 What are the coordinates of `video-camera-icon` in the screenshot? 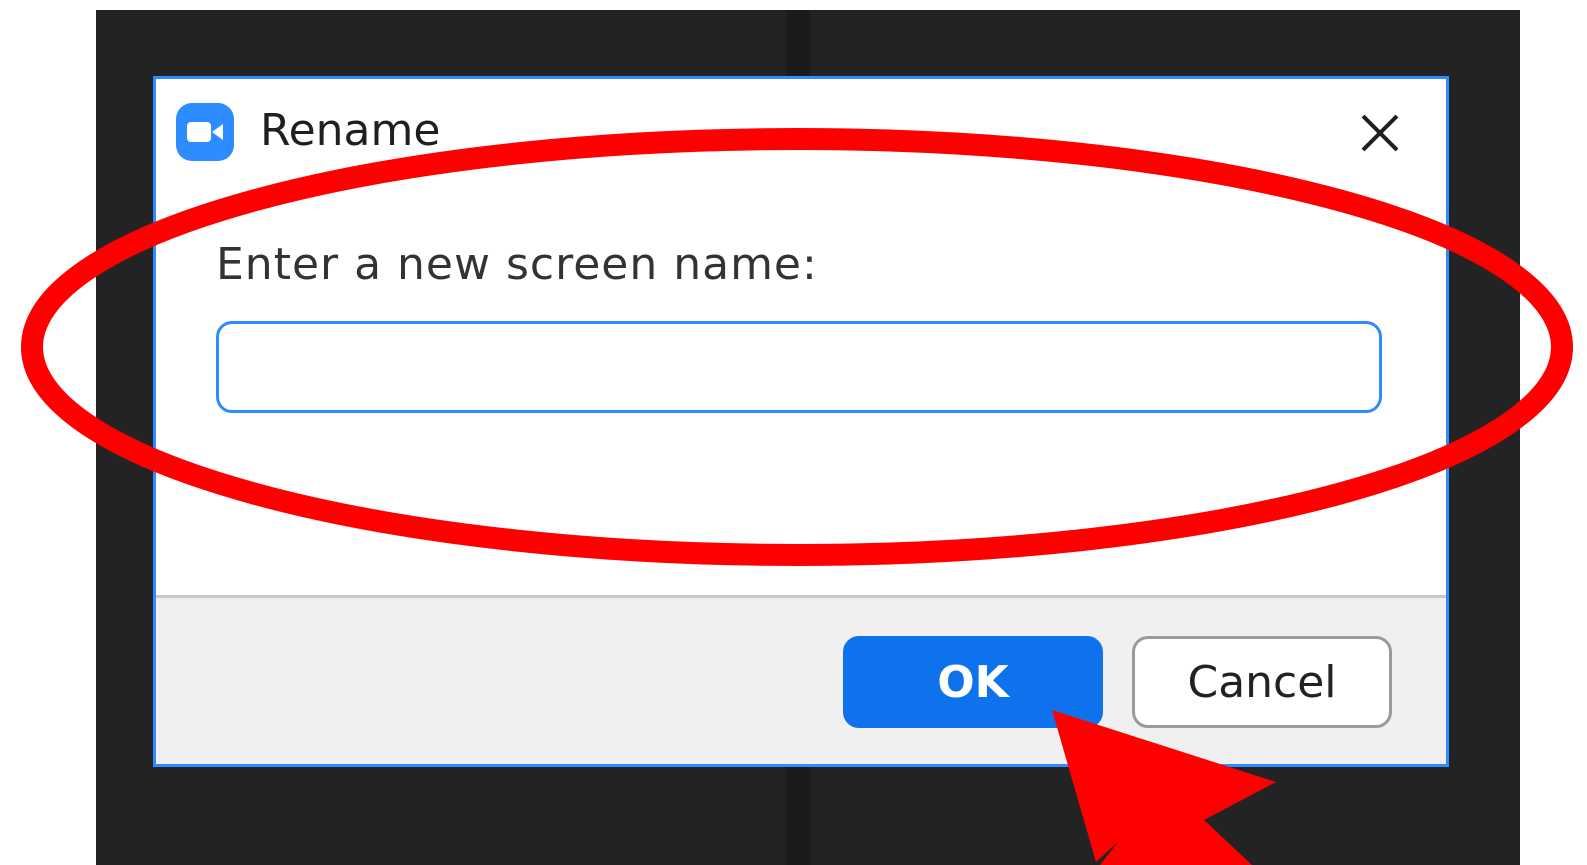 It's located at (205, 132).